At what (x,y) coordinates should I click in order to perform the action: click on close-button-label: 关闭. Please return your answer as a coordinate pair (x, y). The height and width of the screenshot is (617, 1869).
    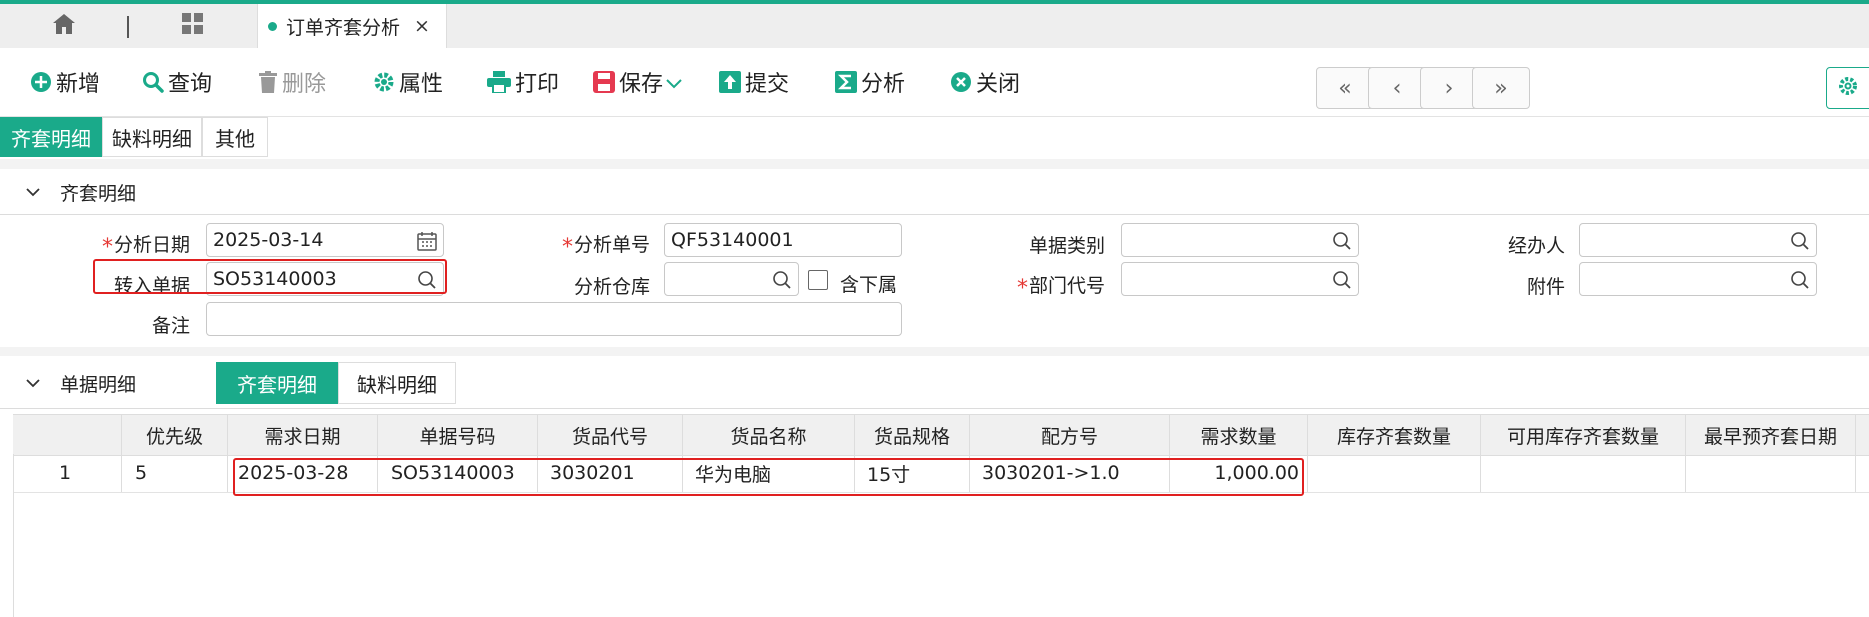
    Looking at the image, I should click on (998, 84).